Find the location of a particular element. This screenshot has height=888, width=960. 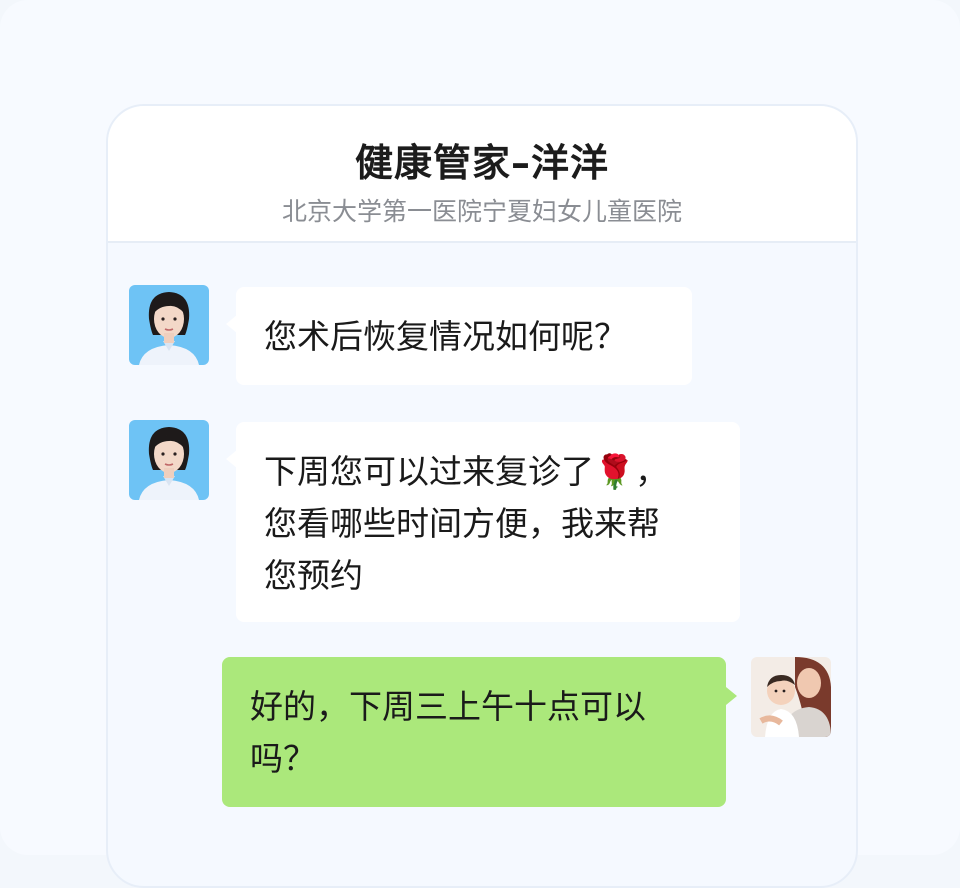

chat-subtitle: 北京大学第一医院宁夏妇女儿童医院 is located at coordinates (481, 211).